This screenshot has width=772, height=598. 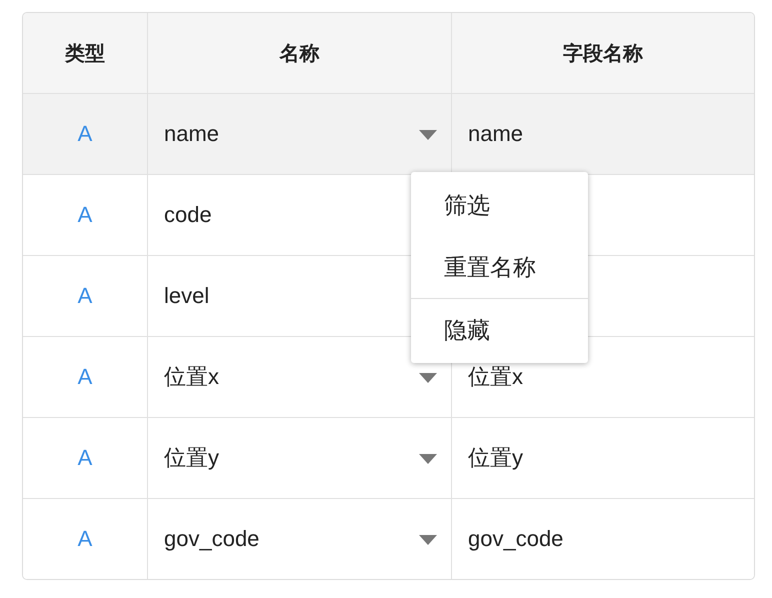 I want to click on field-name-cell-text: 位置y, so click(x=495, y=458).